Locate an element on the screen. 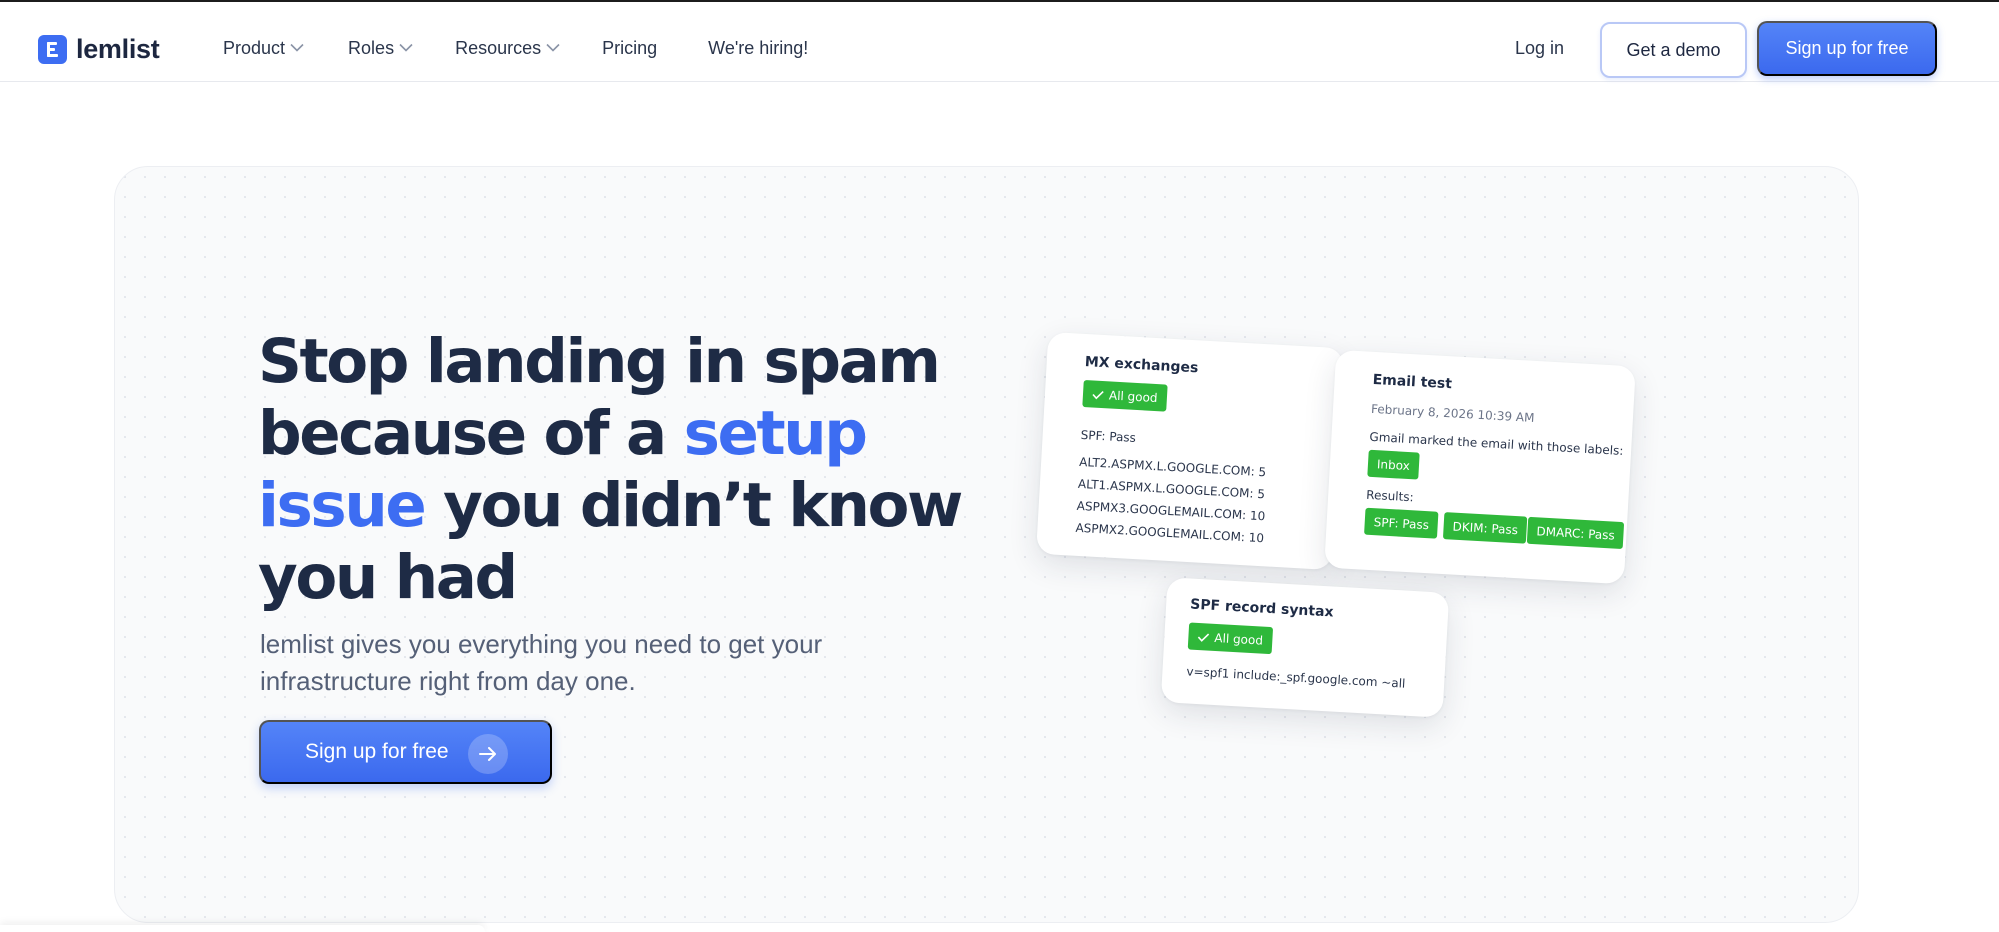 The image size is (1999, 932). card-title: Email test is located at coordinates (1412, 382).